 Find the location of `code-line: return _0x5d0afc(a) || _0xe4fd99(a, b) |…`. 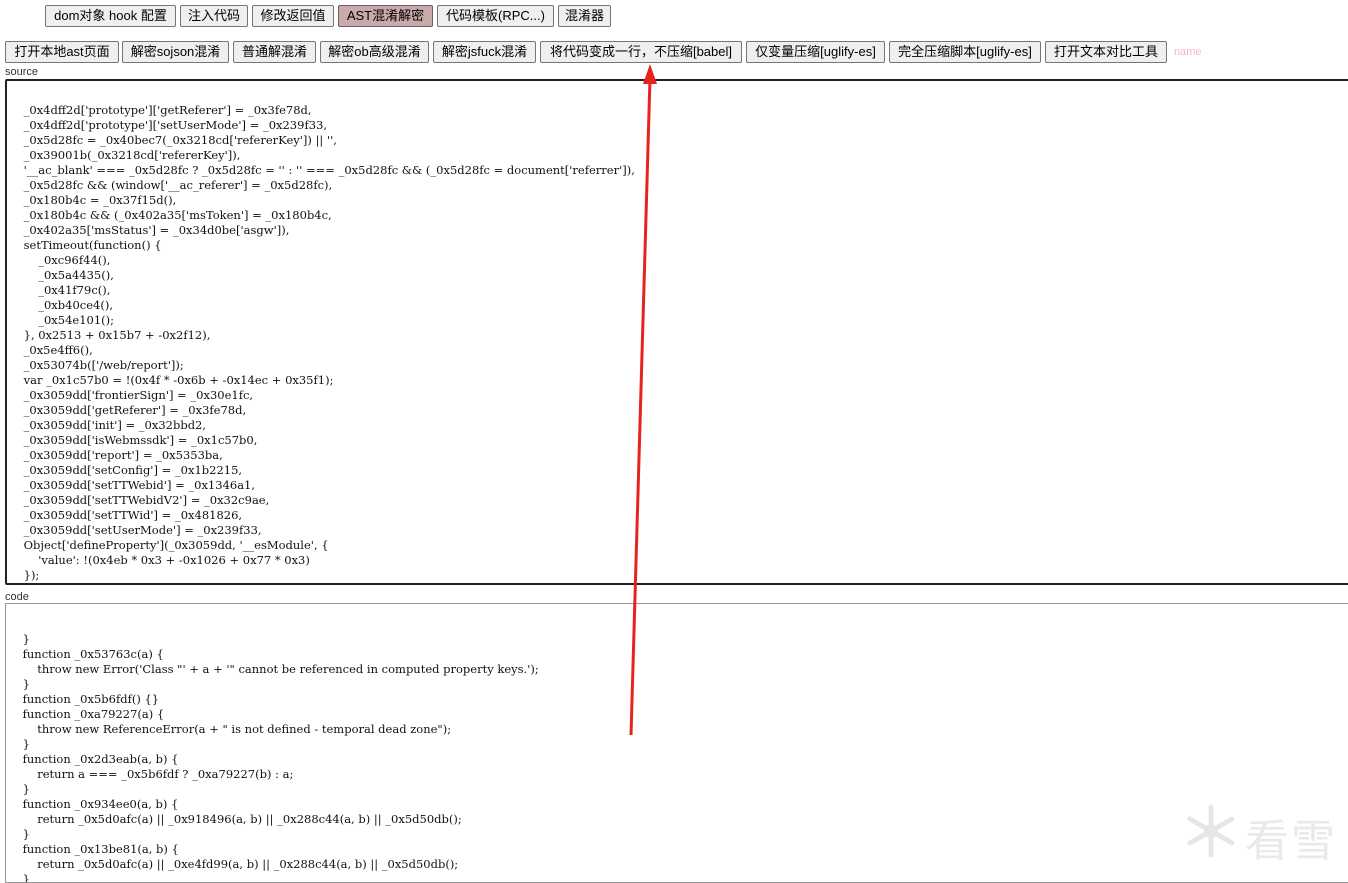

code-line: return _0x5d0afc(a) || _0xe4fd99(a, b) |… is located at coordinates (233, 864).